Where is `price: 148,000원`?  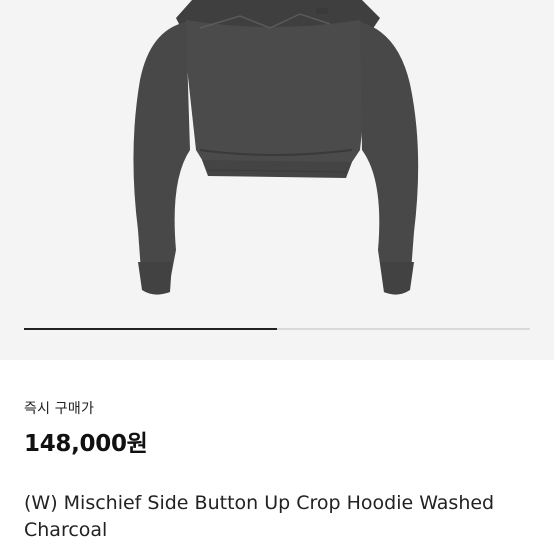
price: 148,000원 is located at coordinates (86, 444).